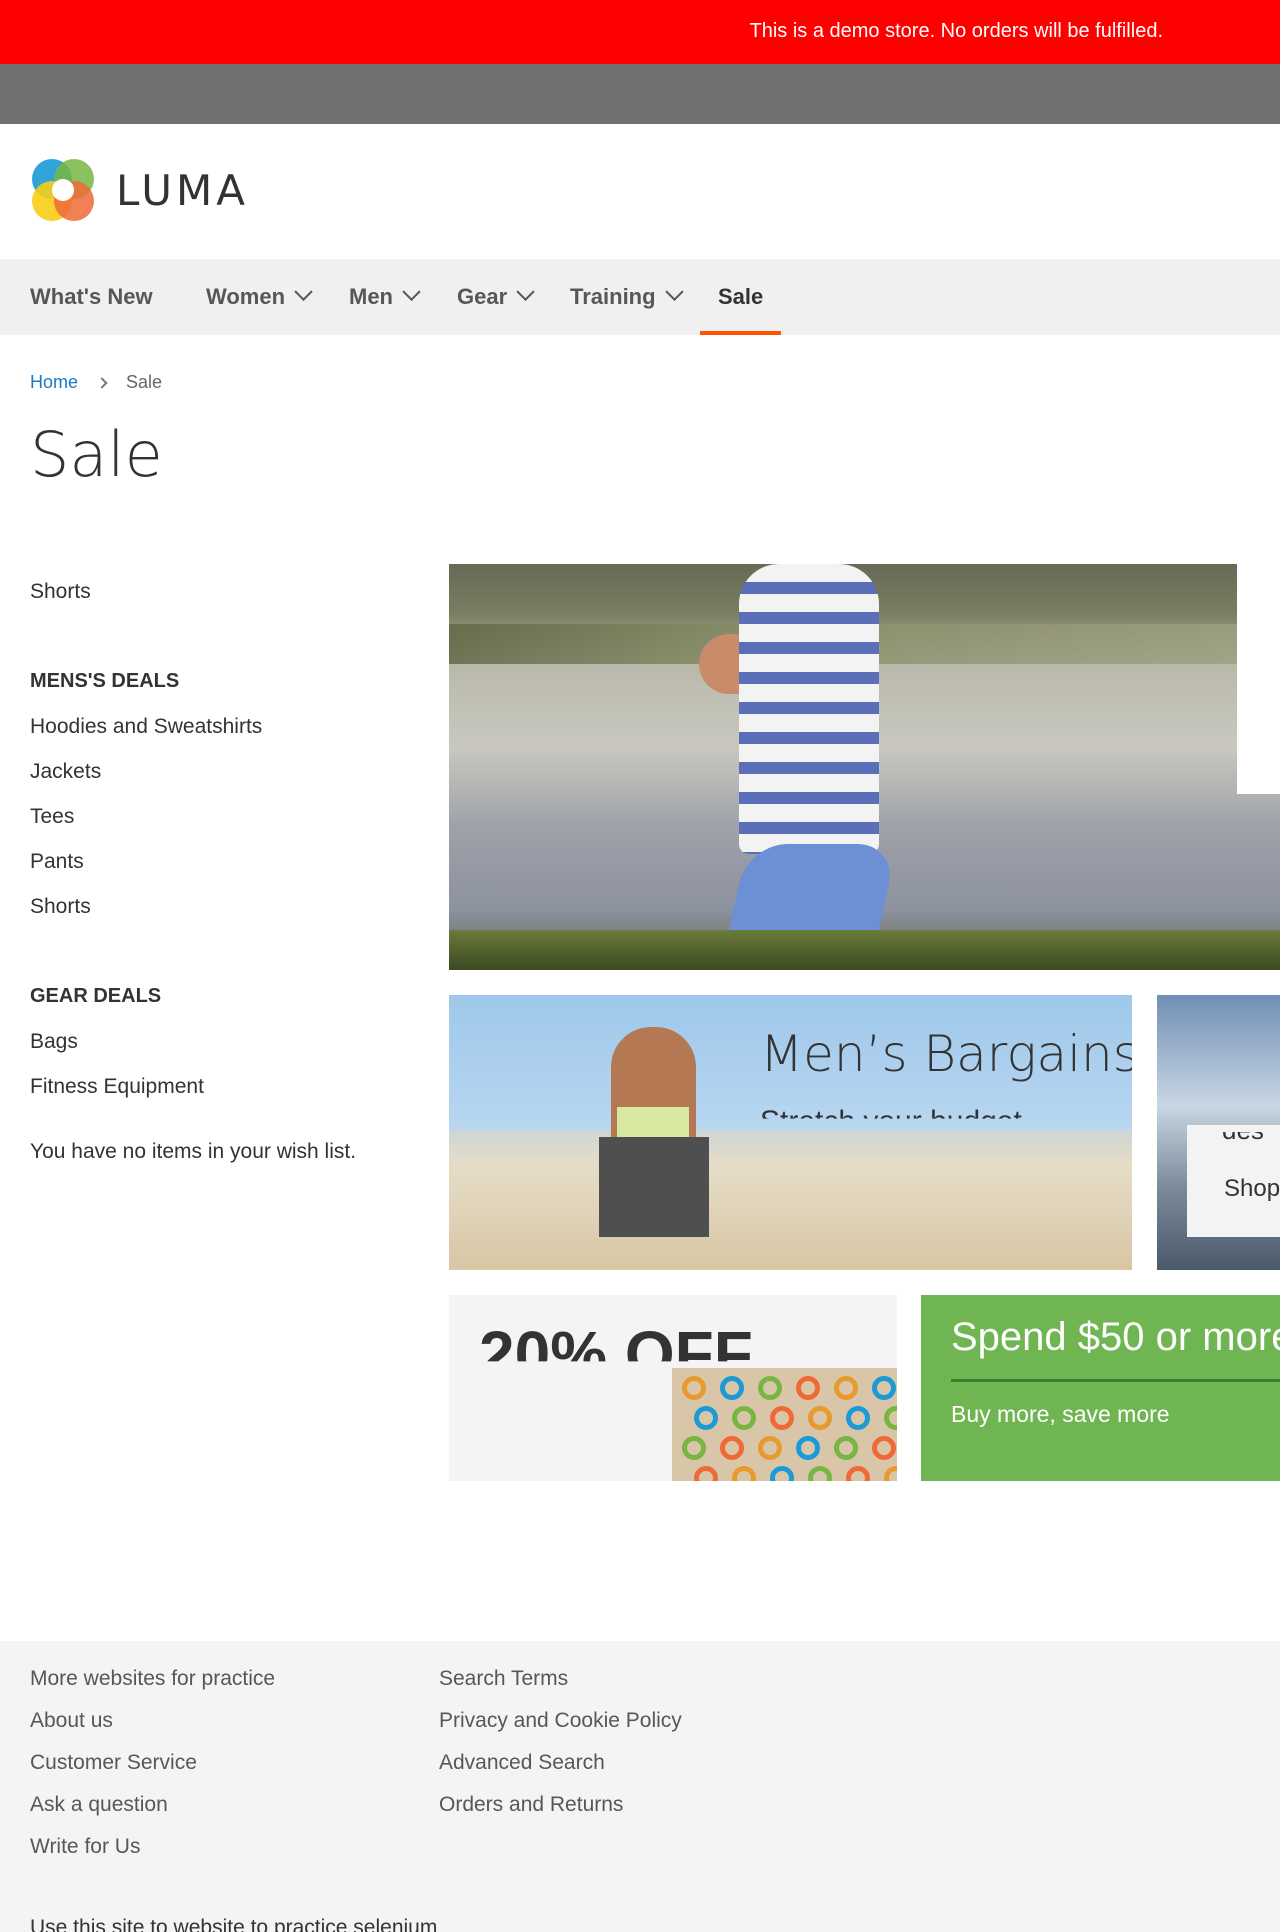 Image resolution: width=1280 pixels, height=1932 pixels. What do you see at coordinates (482, 296) in the screenshot?
I see `nav-item-label: Gear` at bounding box center [482, 296].